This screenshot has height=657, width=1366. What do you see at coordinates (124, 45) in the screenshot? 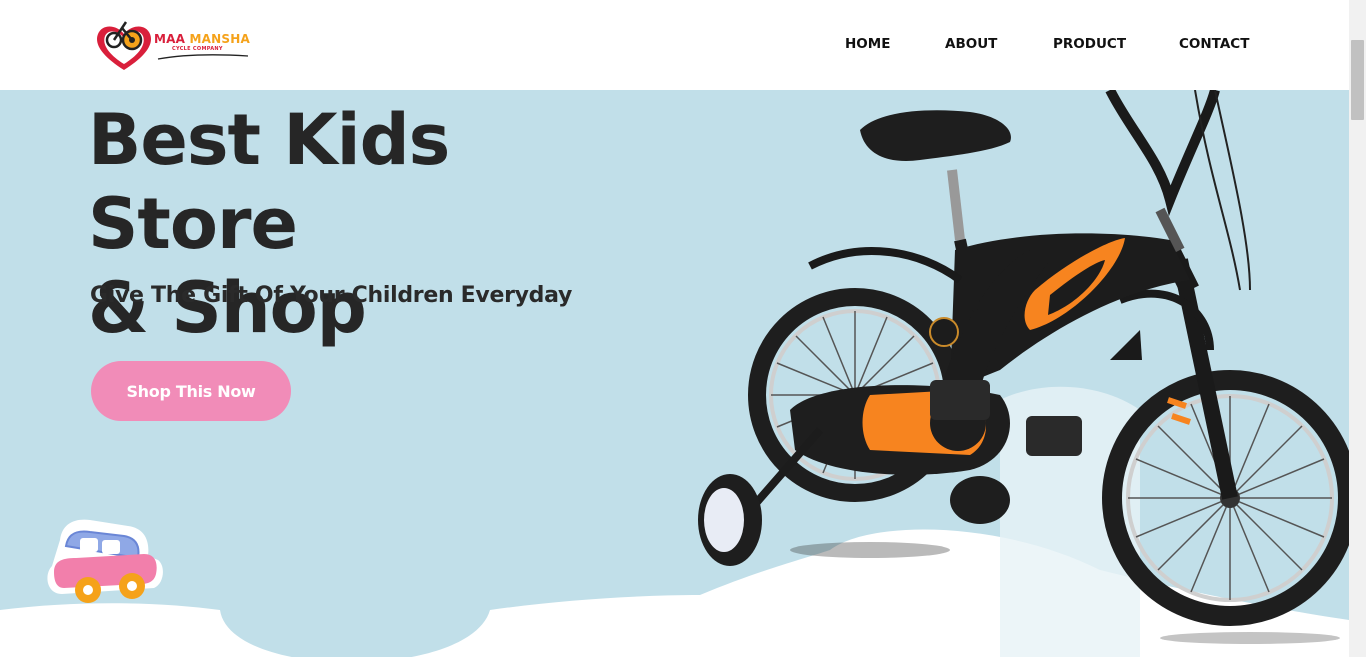
I see `bicycle-heart-logo-icon` at bounding box center [124, 45].